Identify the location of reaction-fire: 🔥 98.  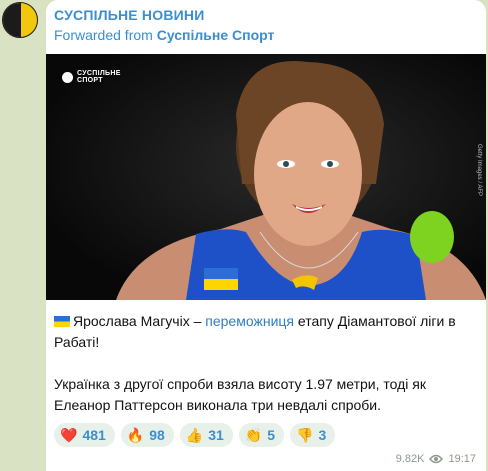
(147, 435).